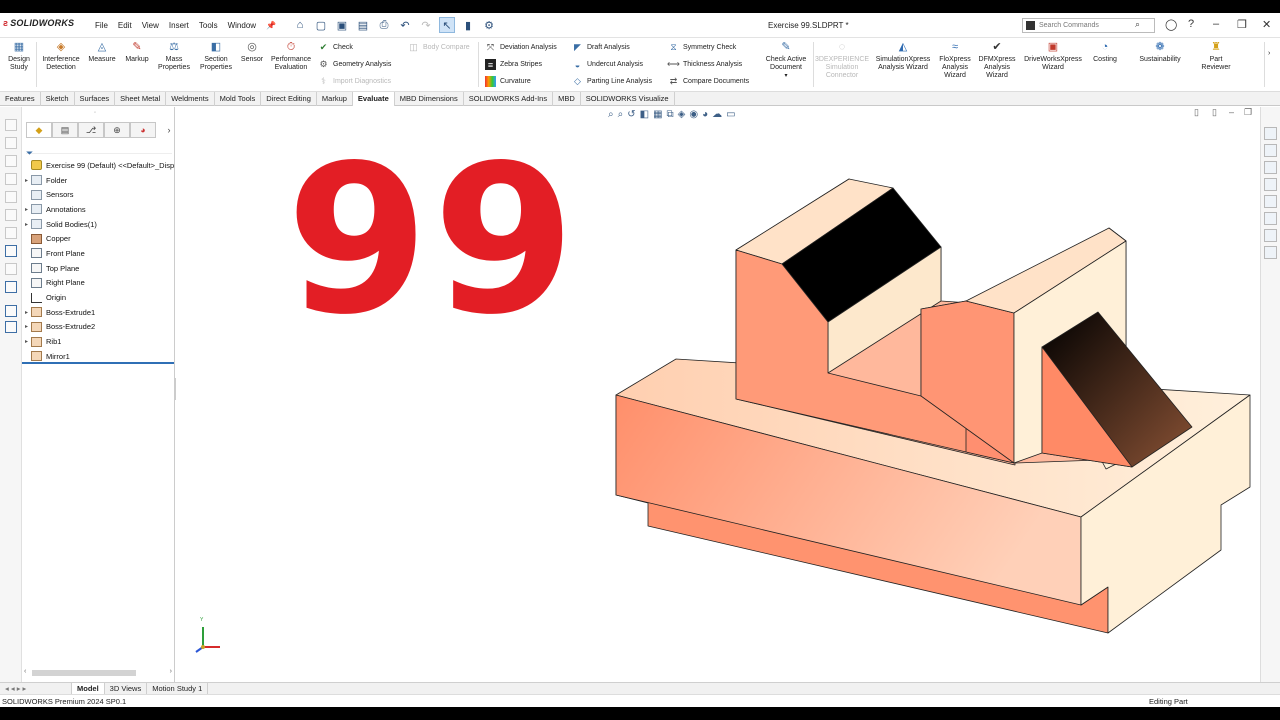 Image resolution: width=1280 pixels, height=720 pixels. Describe the element at coordinates (785, 76) in the screenshot. I see `chevron-down-icon: ▾` at that location.